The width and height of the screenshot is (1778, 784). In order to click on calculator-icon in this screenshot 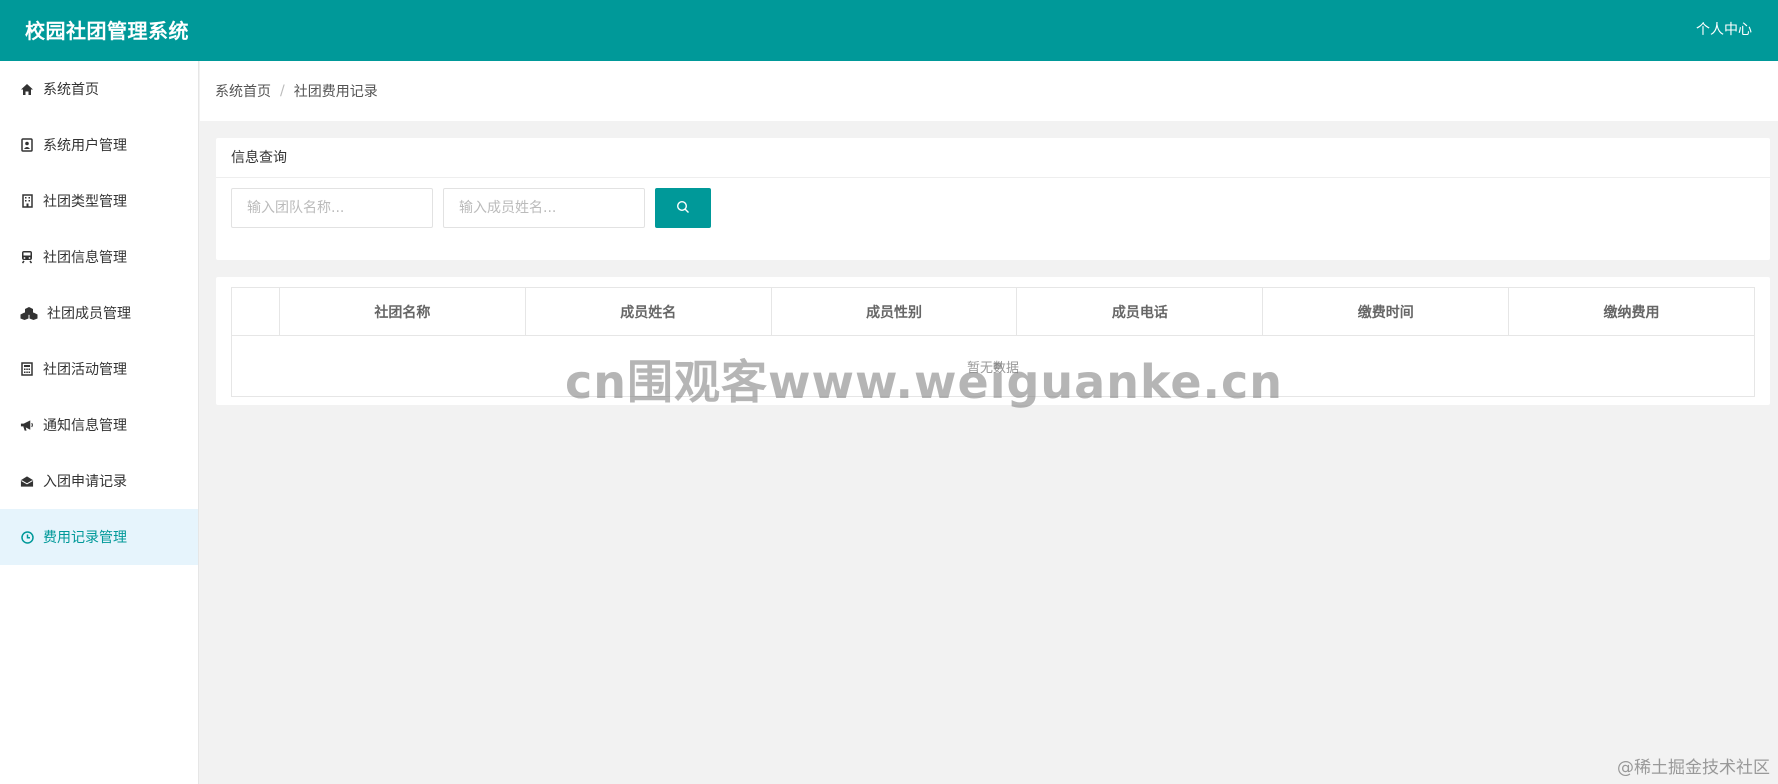, I will do `click(27, 369)`.